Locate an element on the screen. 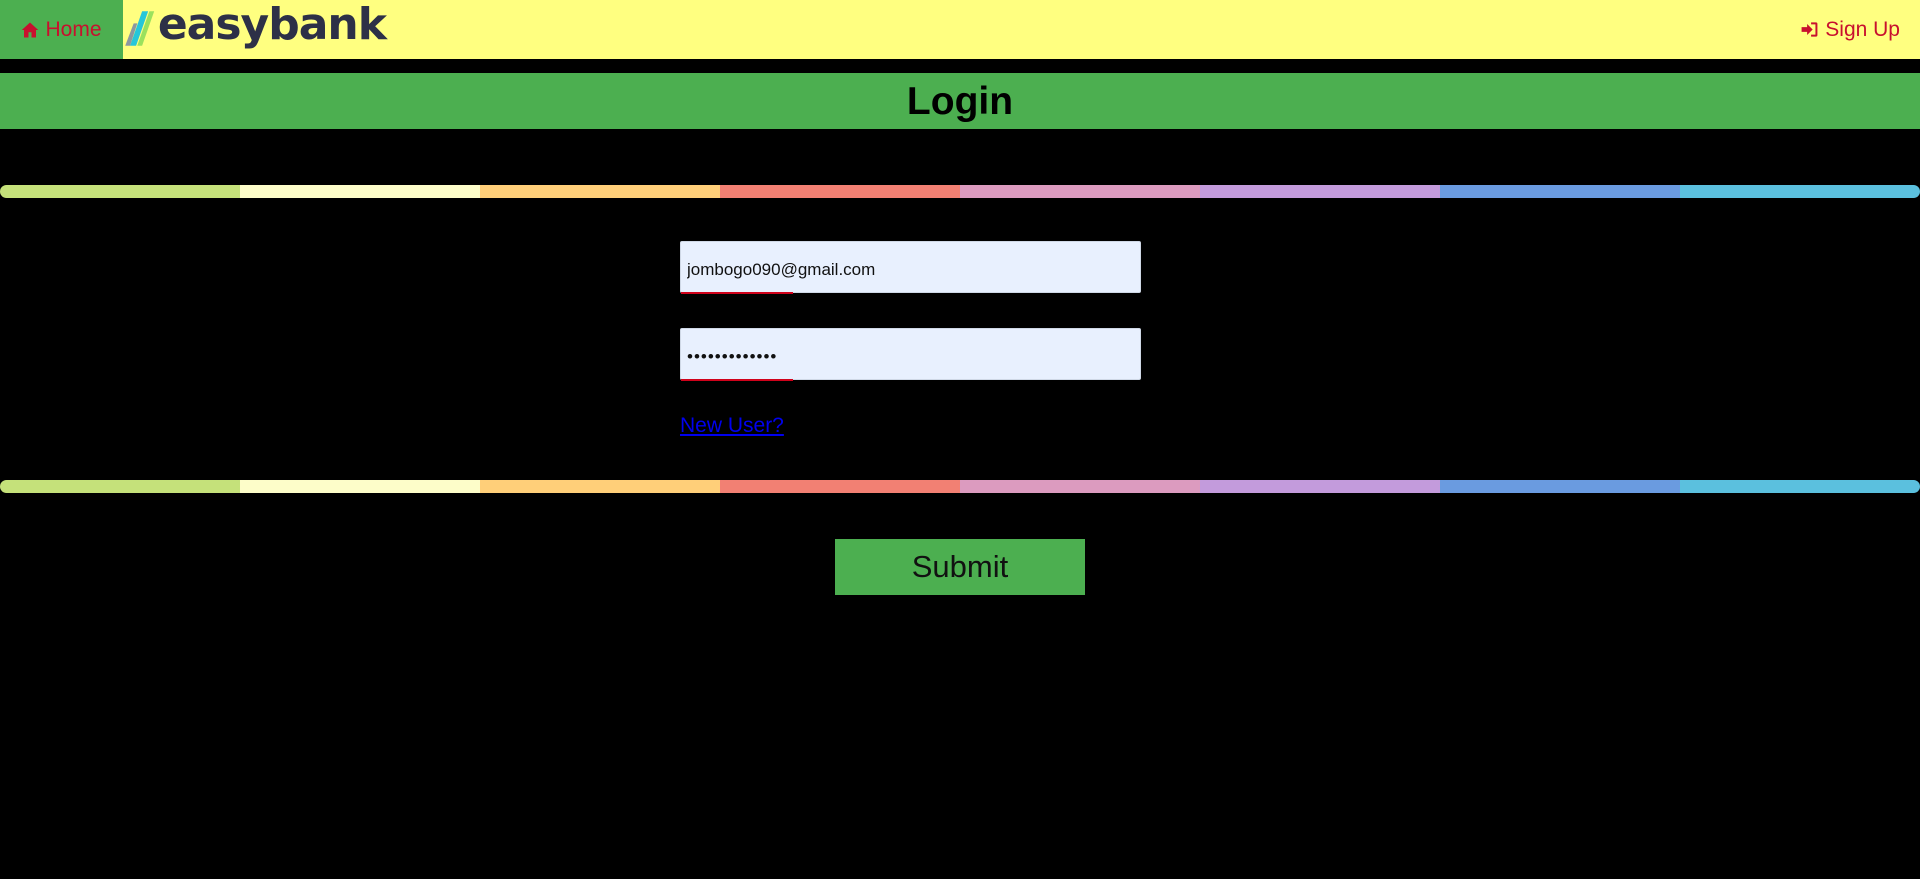 This screenshot has width=1920, height=879. sign-up-button: Sign Up is located at coordinates (1850, 29).